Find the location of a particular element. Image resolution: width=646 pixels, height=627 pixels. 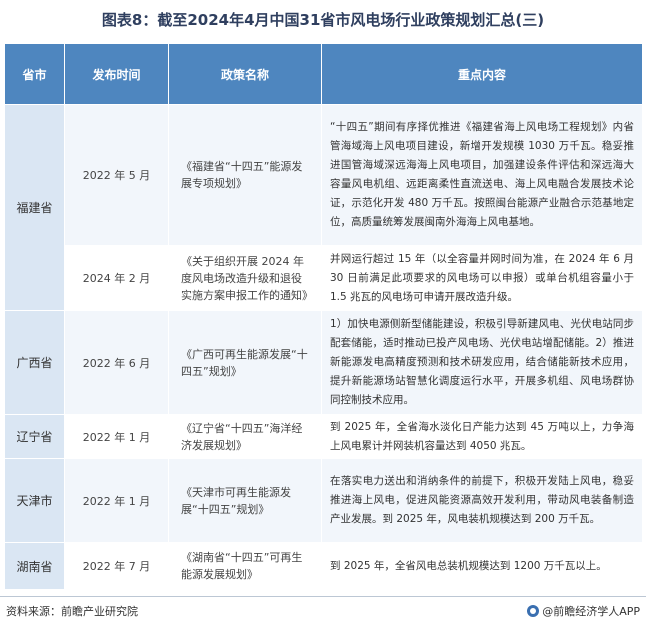

policy-name-cell: 《广西可再生能源发展“十四五”规划》 is located at coordinates (245, 362).